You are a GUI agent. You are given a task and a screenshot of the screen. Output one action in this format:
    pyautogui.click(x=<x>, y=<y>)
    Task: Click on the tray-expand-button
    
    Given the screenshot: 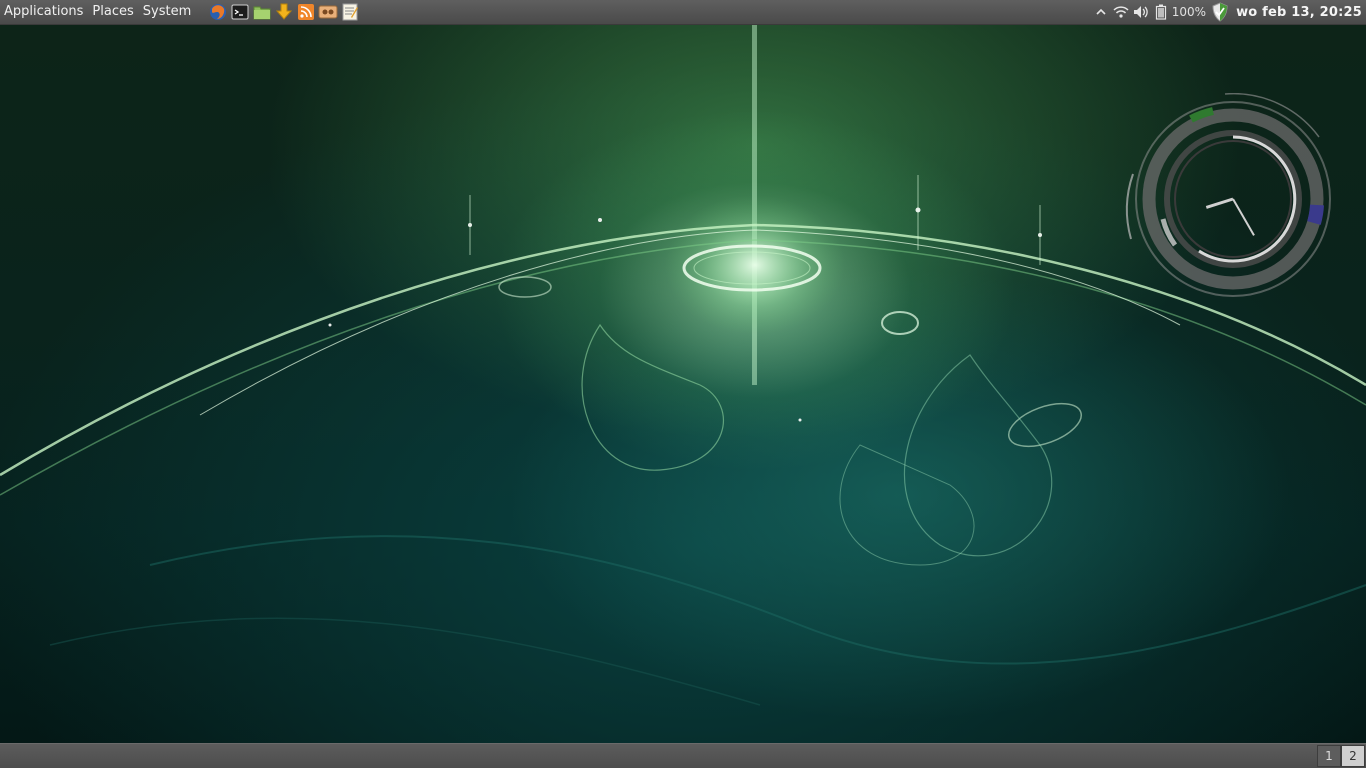 What is the action you would take?
    pyautogui.click(x=1101, y=12)
    